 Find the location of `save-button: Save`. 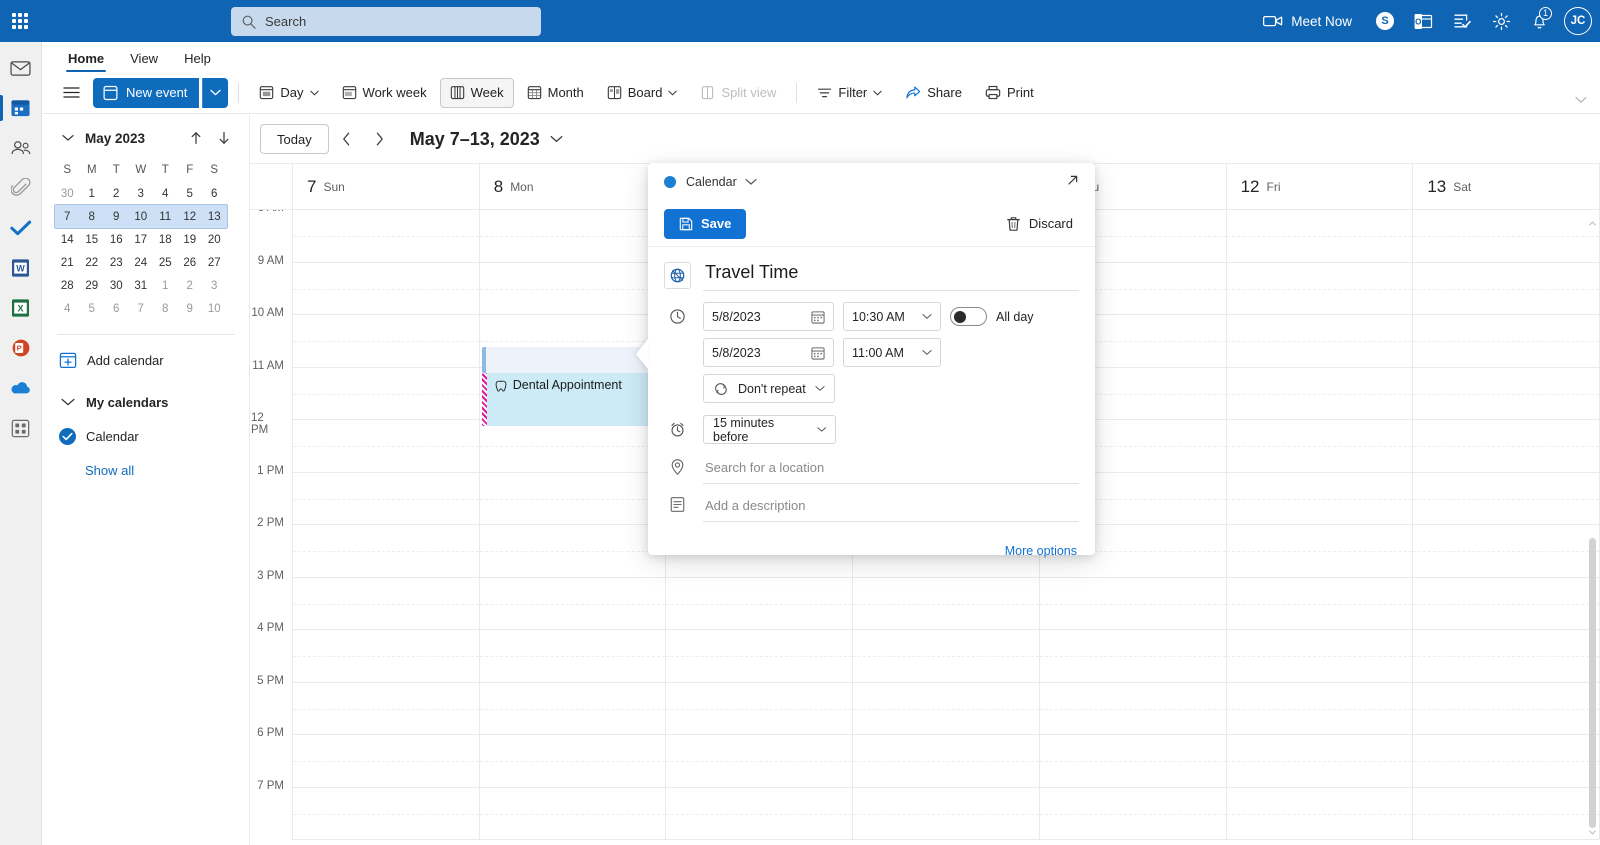

save-button: Save is located at coordinates (705, 223).